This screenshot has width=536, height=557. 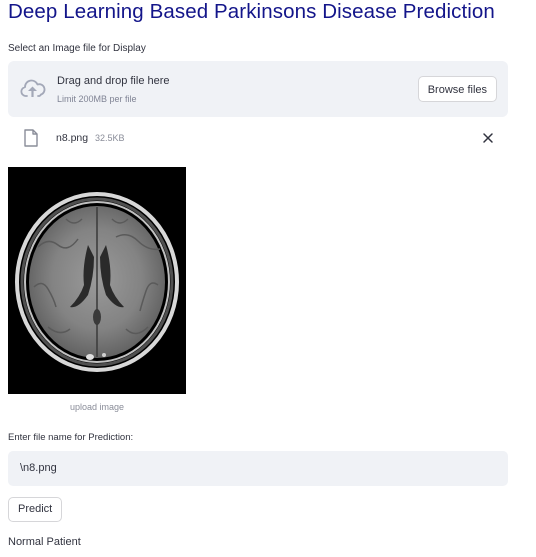 I want to click on uploaded-file-row: n8.png 32.5KB, so click(x=258, y=138).